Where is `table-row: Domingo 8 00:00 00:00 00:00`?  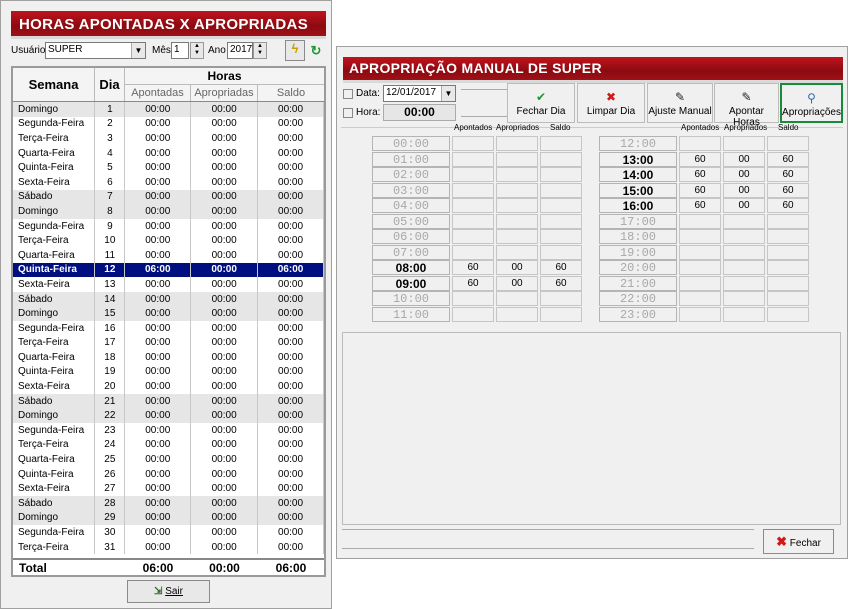 table-row: Domingo 8 00:00 00:00 00:00 is located at coordinates (168, 211).